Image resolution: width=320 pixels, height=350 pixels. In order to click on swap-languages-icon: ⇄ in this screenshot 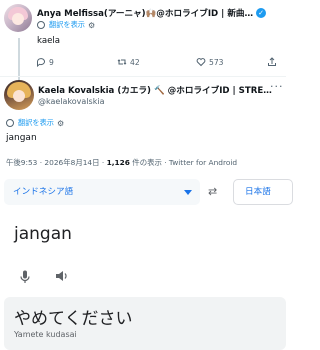, I will do `click(212, 191)`.